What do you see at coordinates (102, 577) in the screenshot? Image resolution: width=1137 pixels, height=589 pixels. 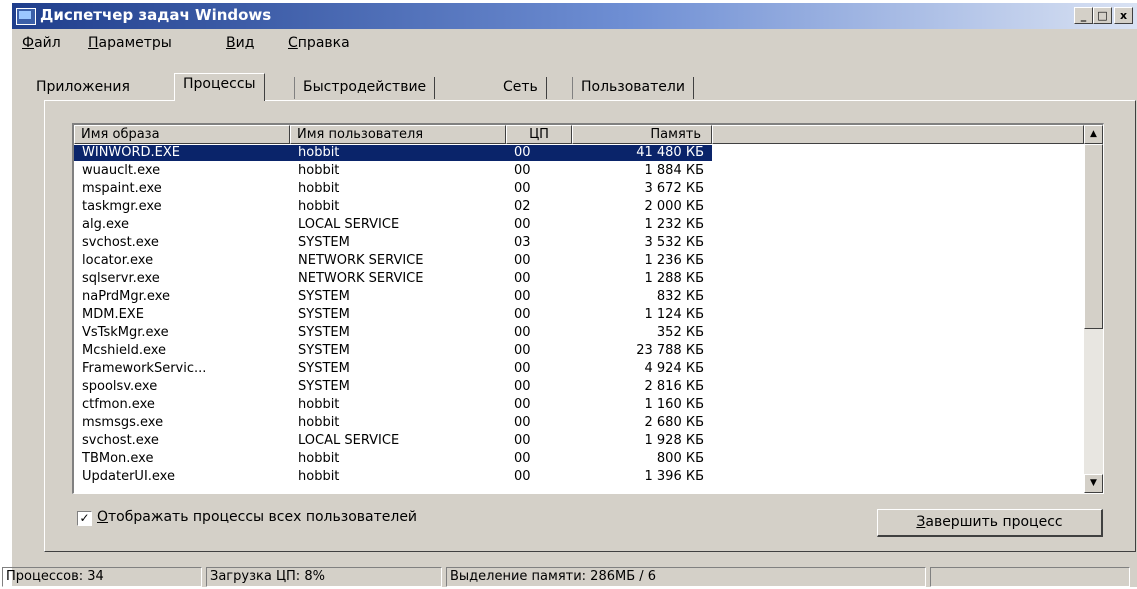 I see `status-process-count: Процессов: 34` at bounding box center [102, 577].